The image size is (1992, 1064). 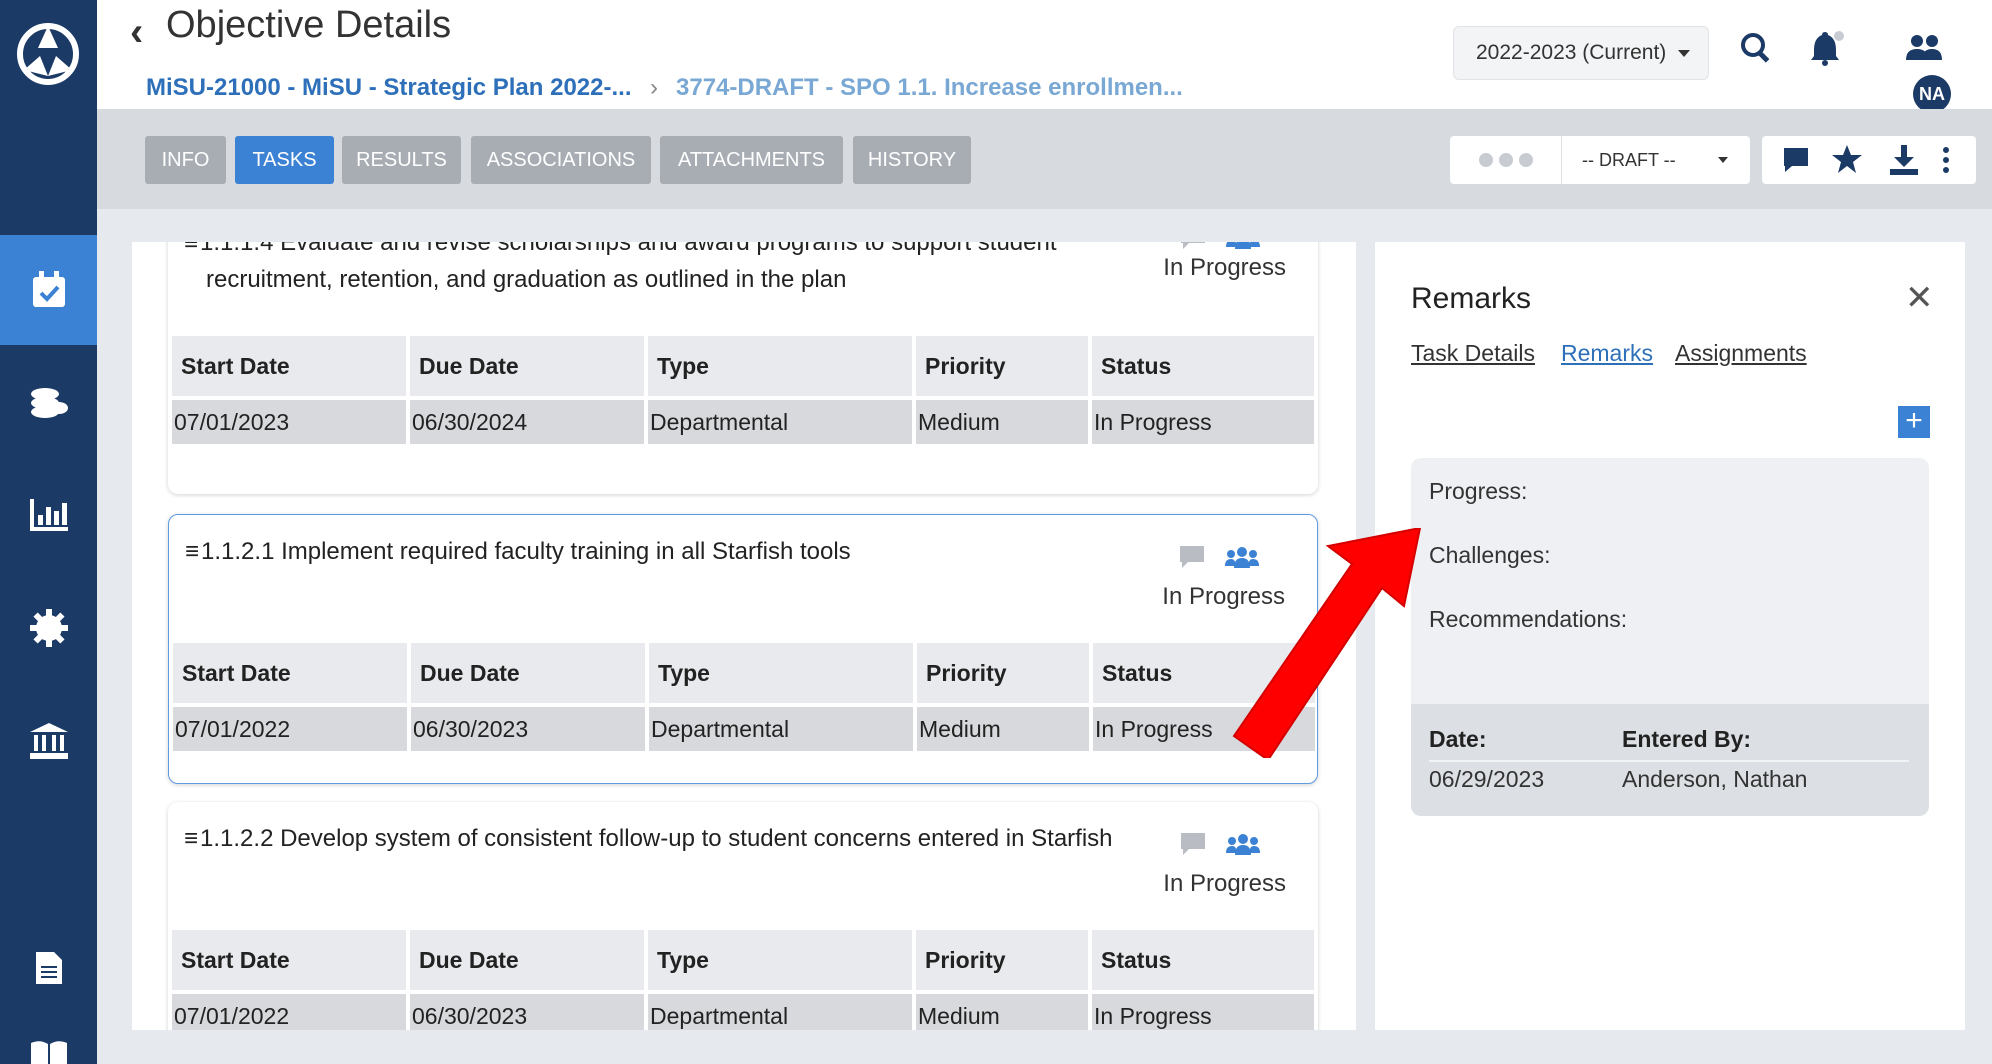 I want to click on status-select-value: -- DRAFT --, so click(x=1629, y=159).